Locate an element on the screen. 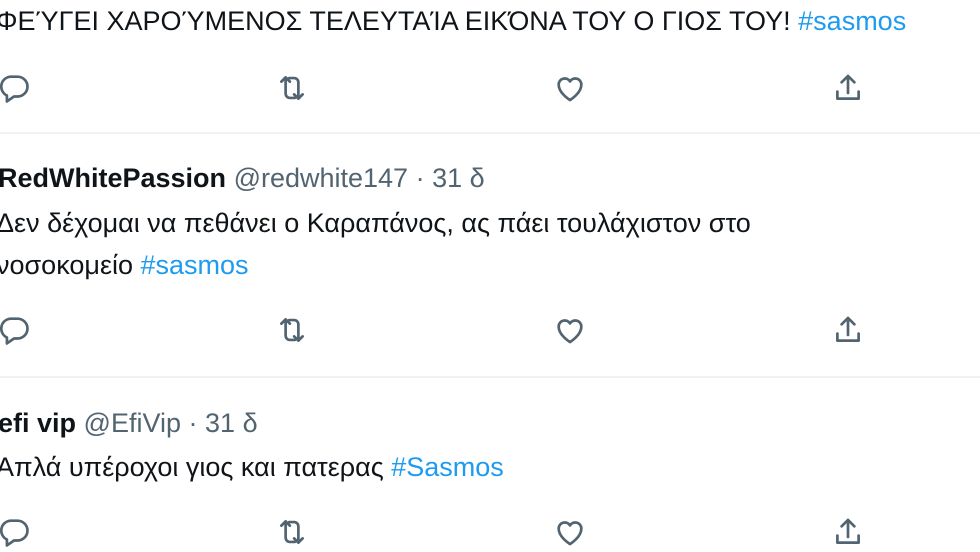  author-name: efi vip is located at coordinates (38, 423).